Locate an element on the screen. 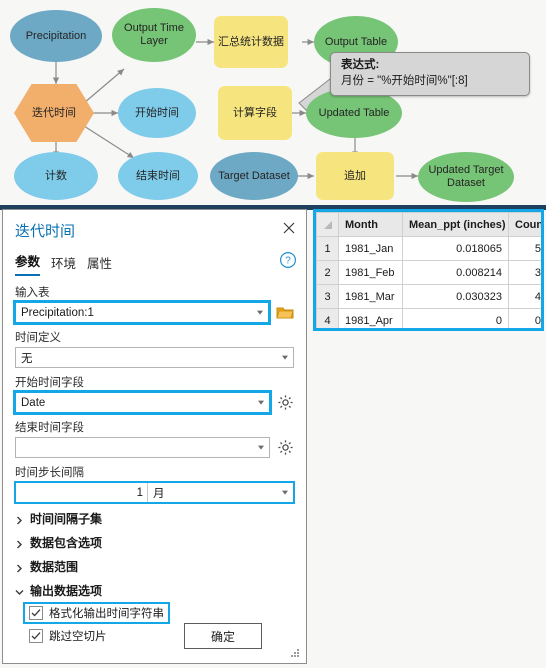 This screenshot has width=546, height=668. row-index: 1 is located at coordinates (327, 248).